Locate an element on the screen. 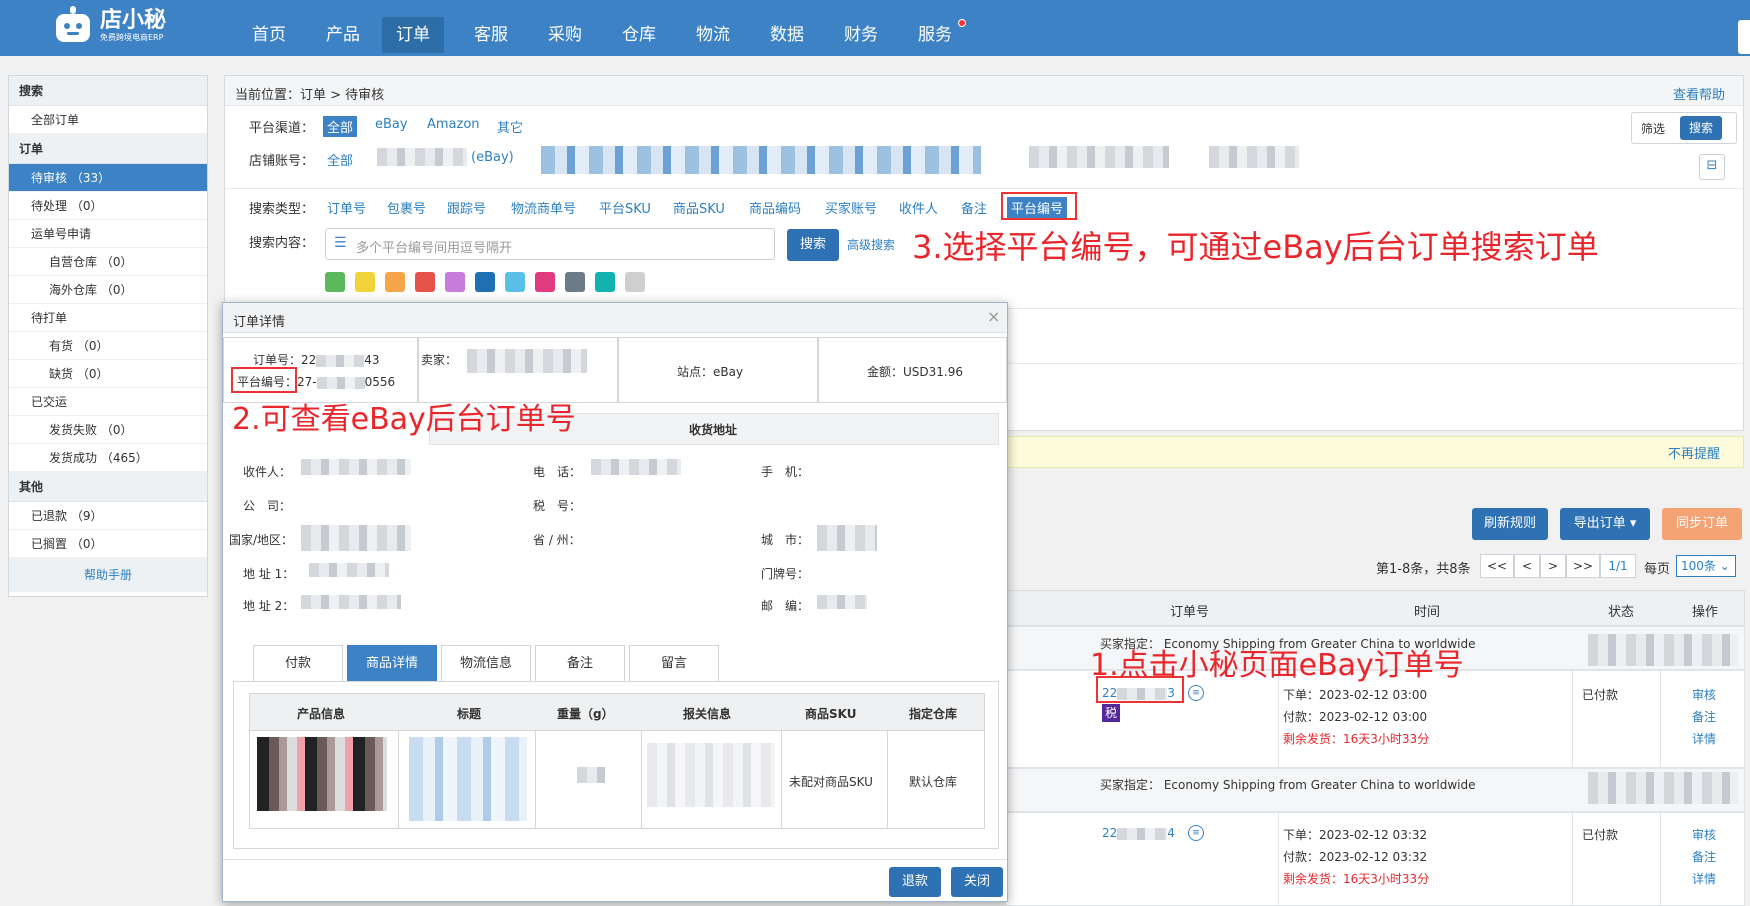  refund-button: 退款 is located at coordinates (915, 882).